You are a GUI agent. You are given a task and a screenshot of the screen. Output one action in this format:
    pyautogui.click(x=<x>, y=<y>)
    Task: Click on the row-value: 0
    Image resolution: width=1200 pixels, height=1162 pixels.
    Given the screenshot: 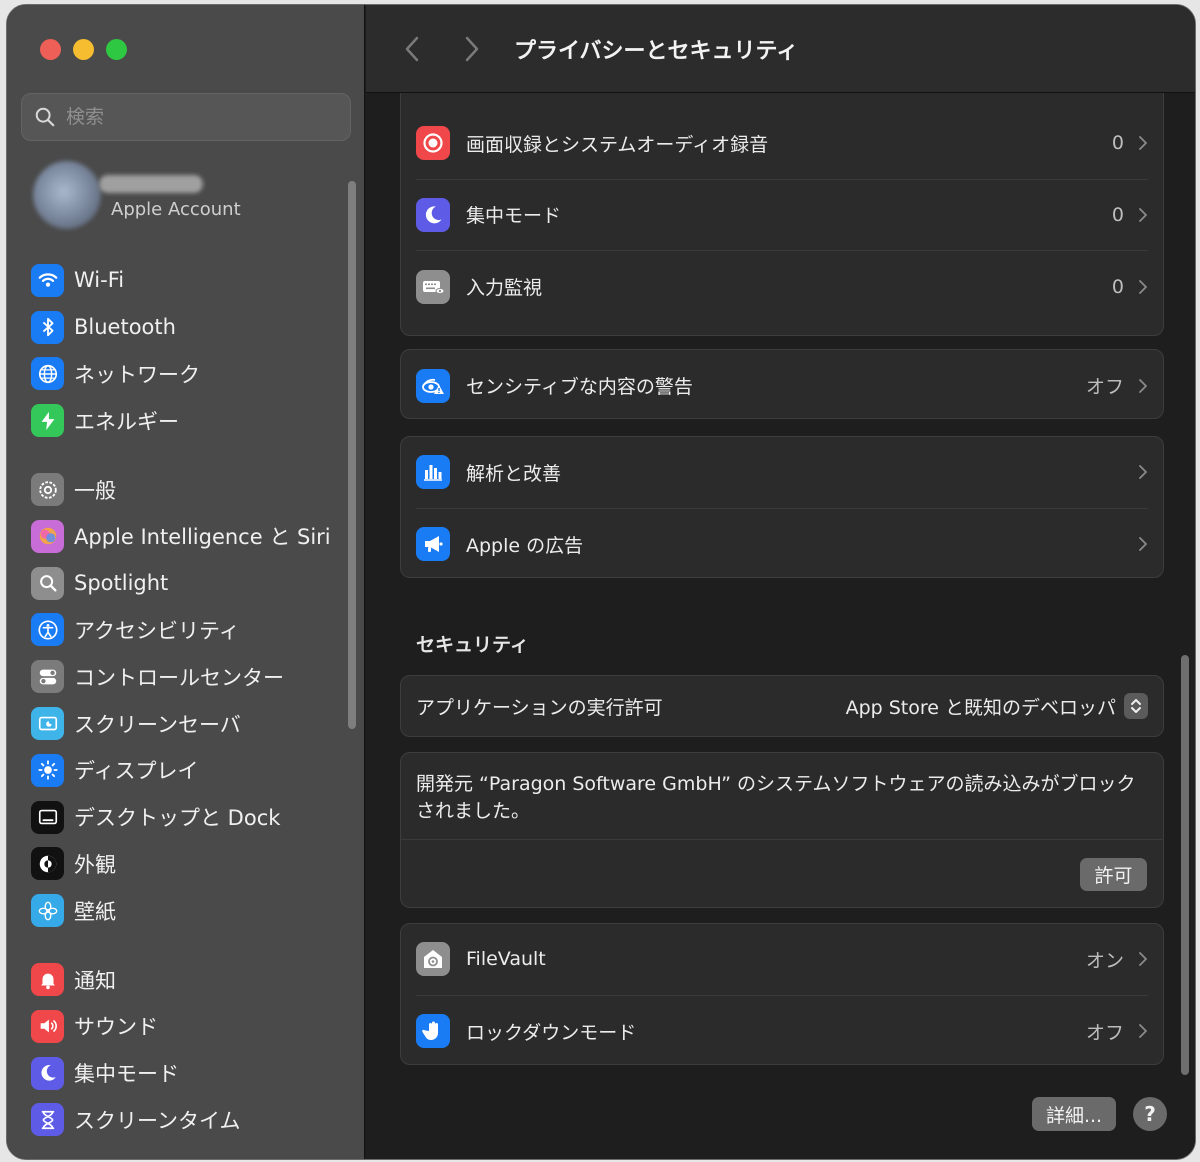 What is the action you would take?
    pyautogui.click(x=1117, y=286)
    